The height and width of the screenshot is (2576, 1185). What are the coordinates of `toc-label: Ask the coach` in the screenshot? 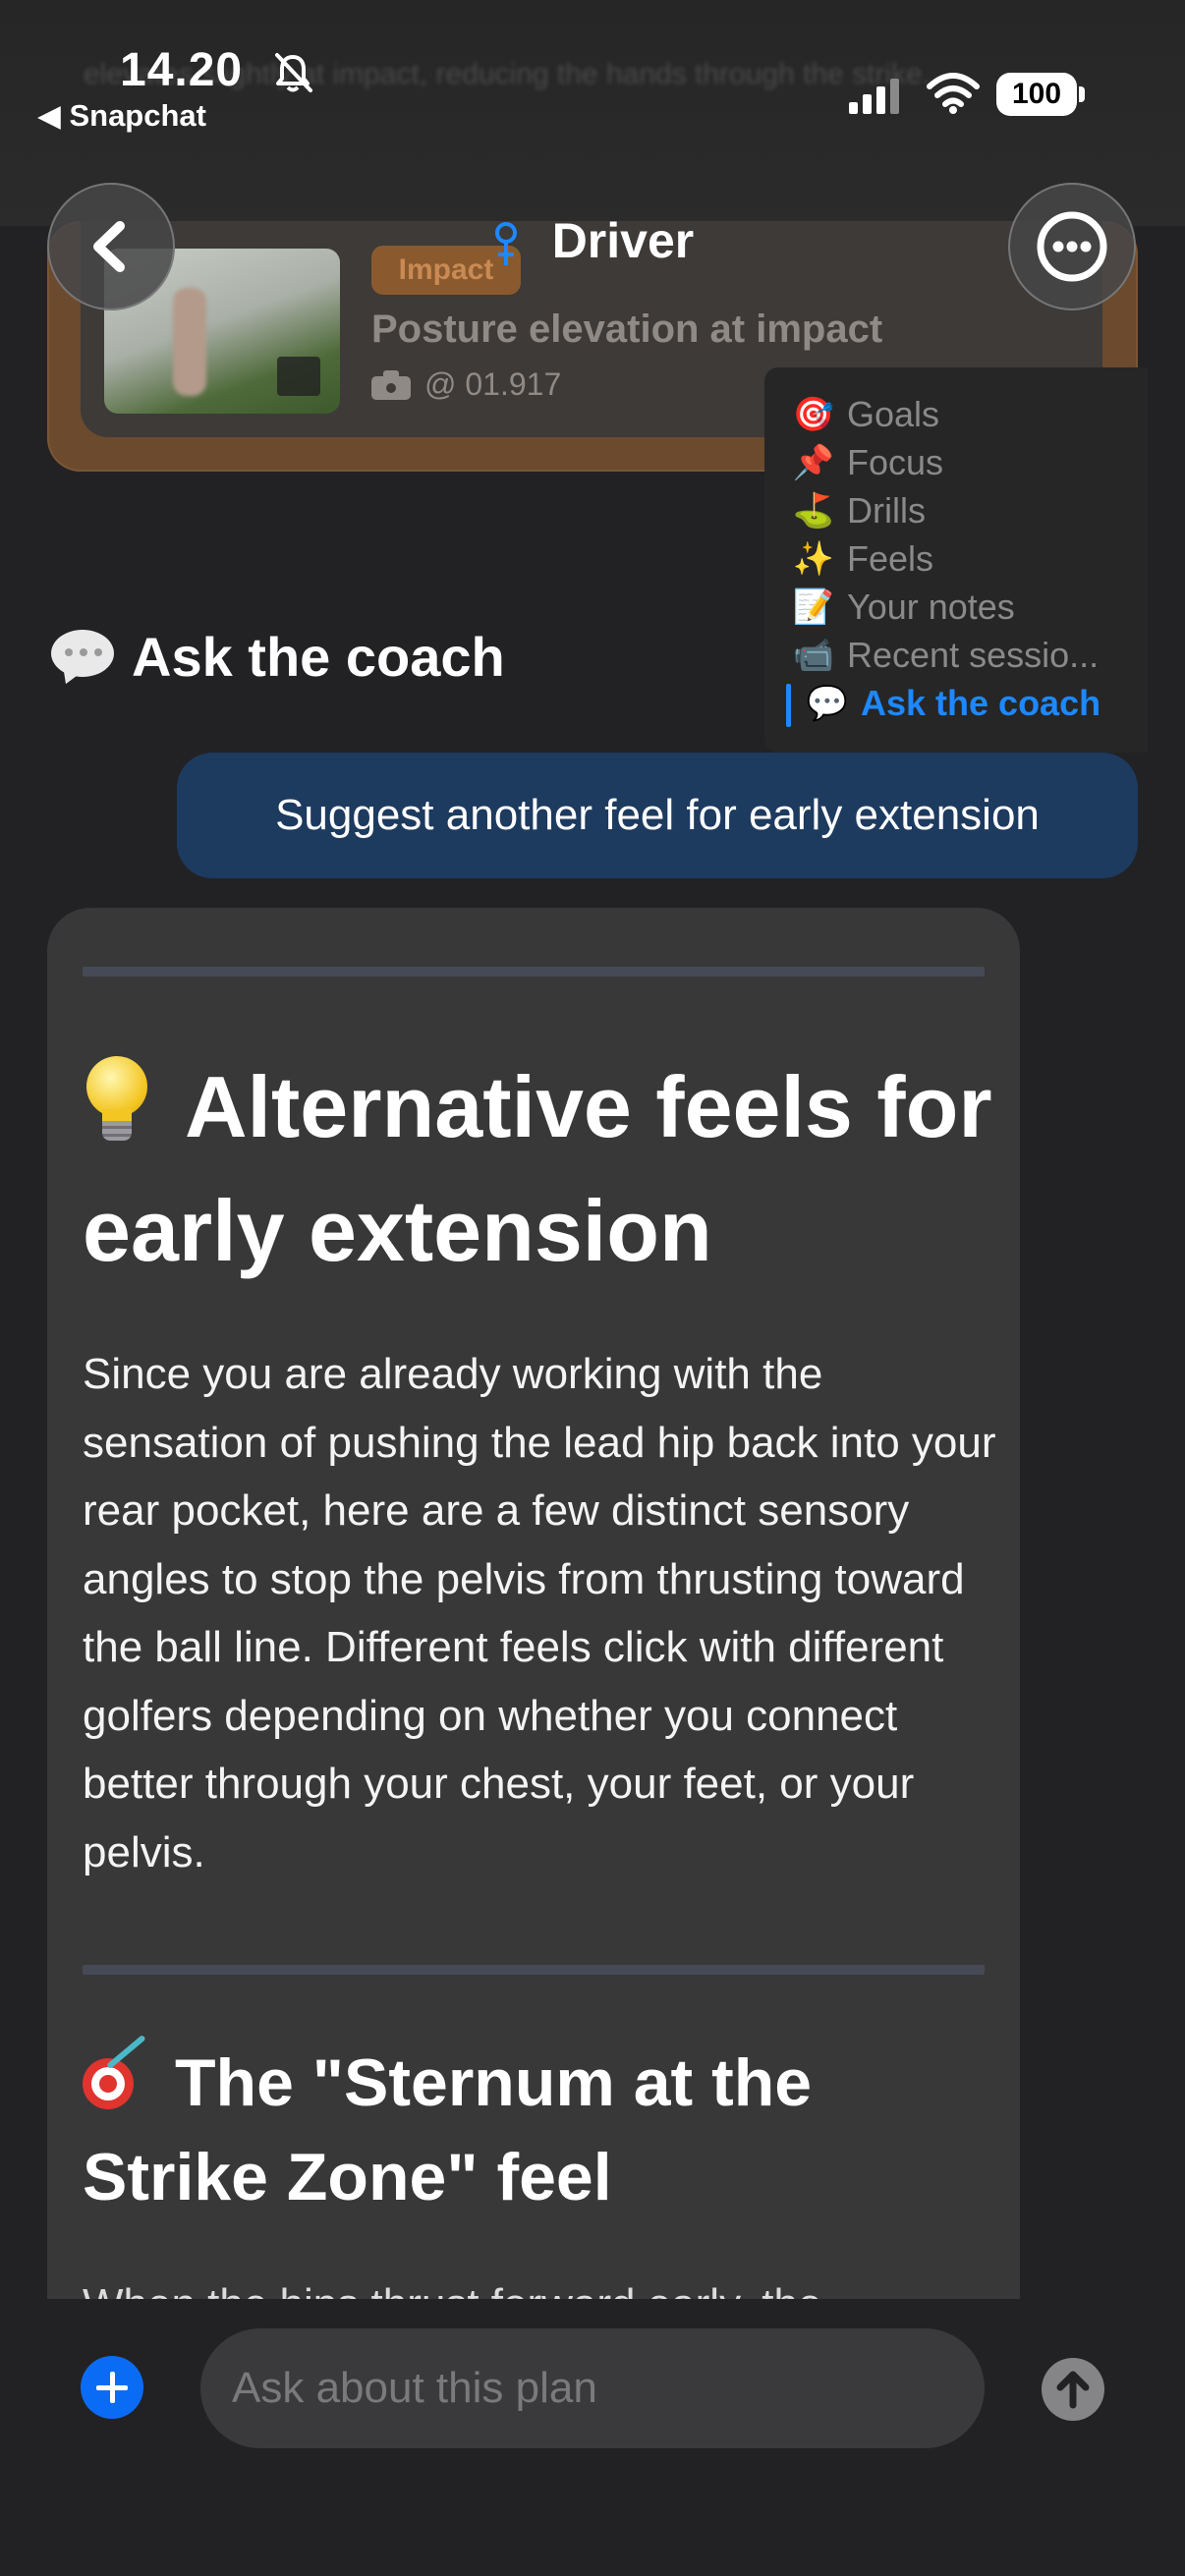 It's located at (981, 703).